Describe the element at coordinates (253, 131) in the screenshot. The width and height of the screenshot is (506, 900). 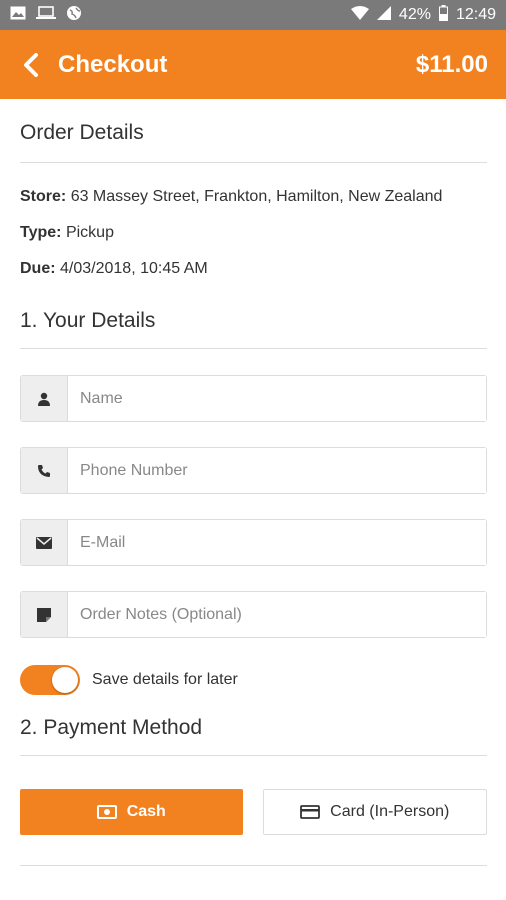
I see `order-details-heading: Order Details` at that location.